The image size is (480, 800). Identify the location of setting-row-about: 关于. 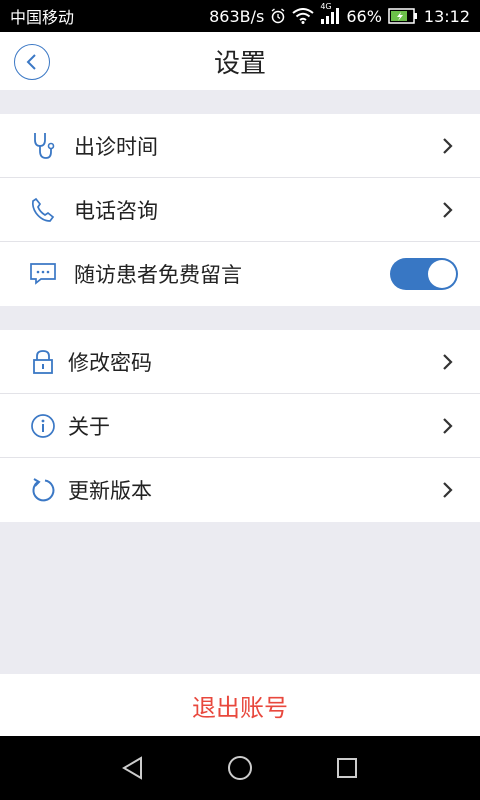
(240, 426).